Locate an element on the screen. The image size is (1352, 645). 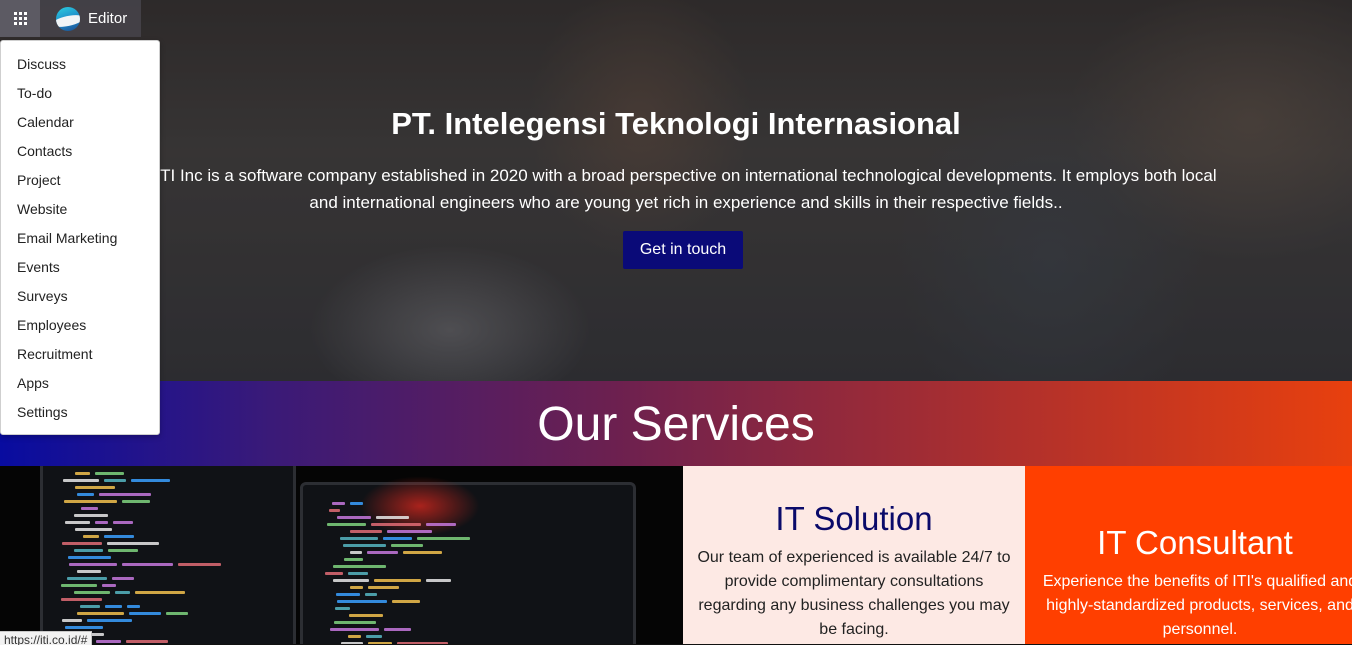
red-glow is located at coordinates (420, 506).